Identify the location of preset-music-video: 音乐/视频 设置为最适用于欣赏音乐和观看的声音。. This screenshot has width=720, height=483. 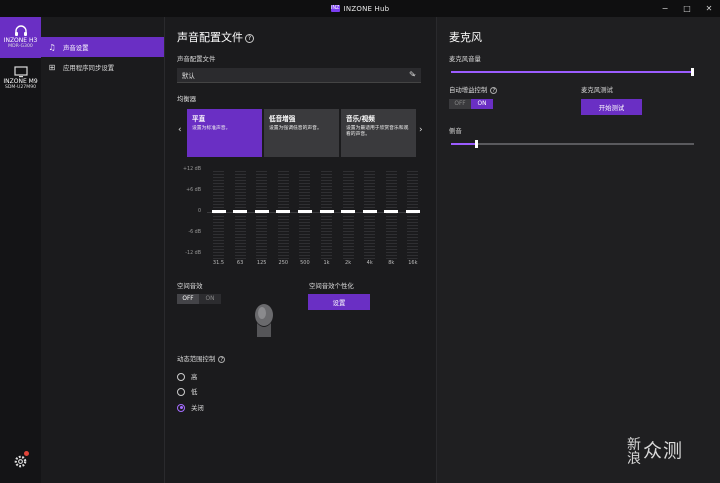
(378, 133).